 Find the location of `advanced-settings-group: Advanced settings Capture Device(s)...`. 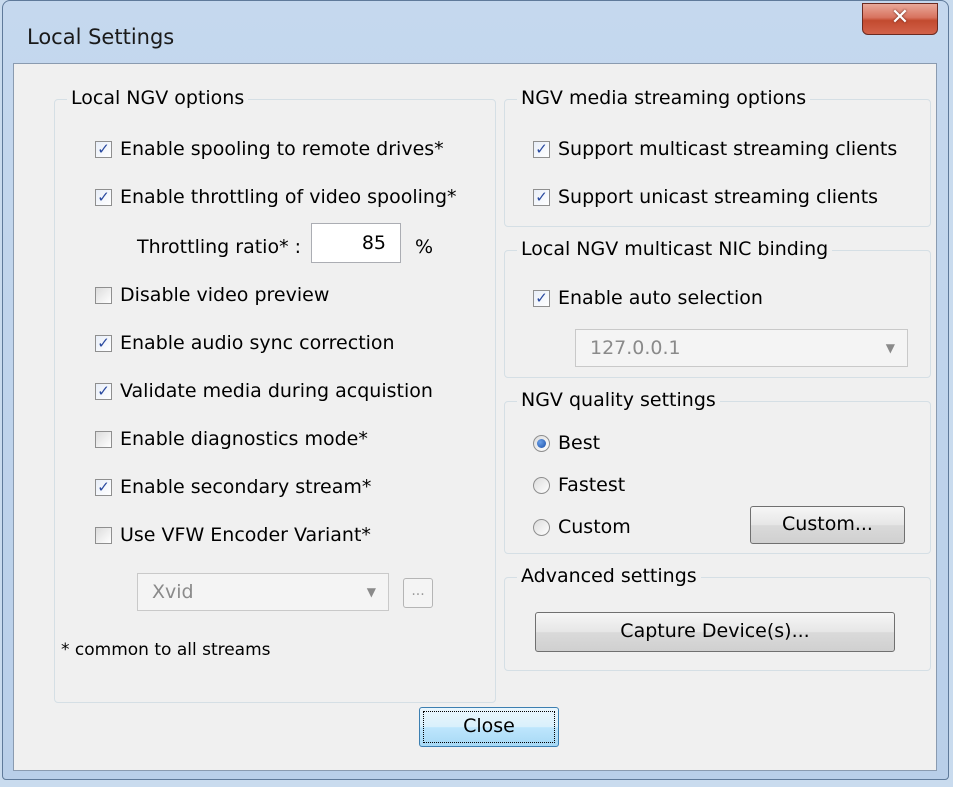

advanced-settings-group: Advanced settings Capture Device(s)... is located at coordinates (717, 618).